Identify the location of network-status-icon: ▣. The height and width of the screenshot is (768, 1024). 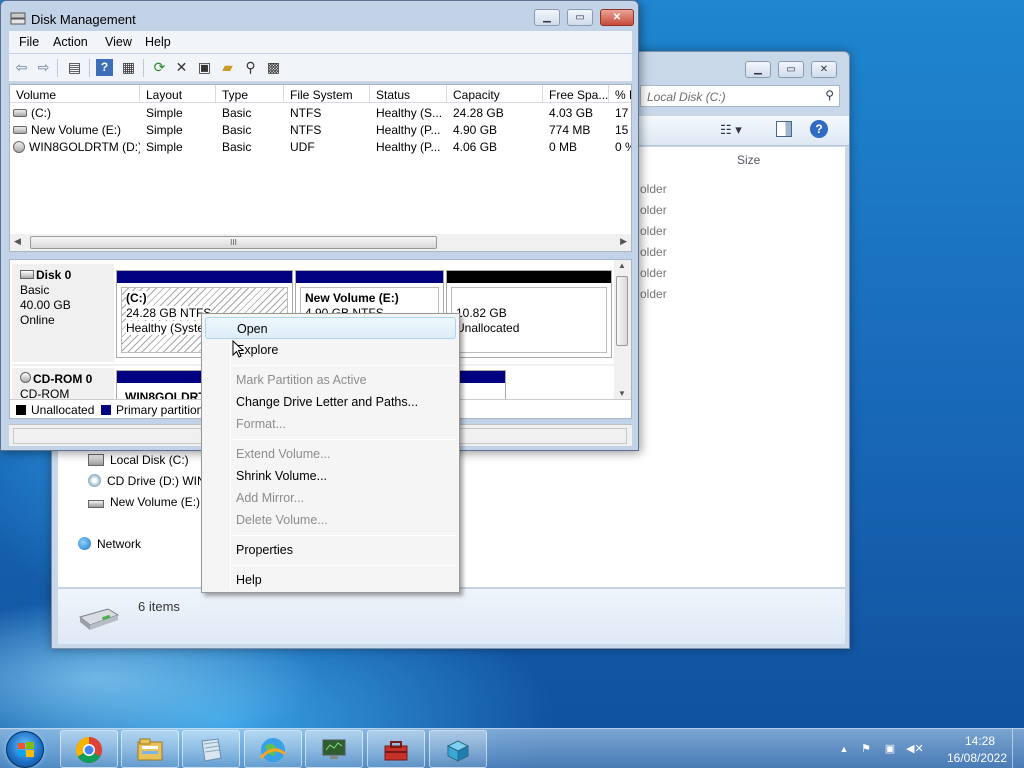
(890, 749).